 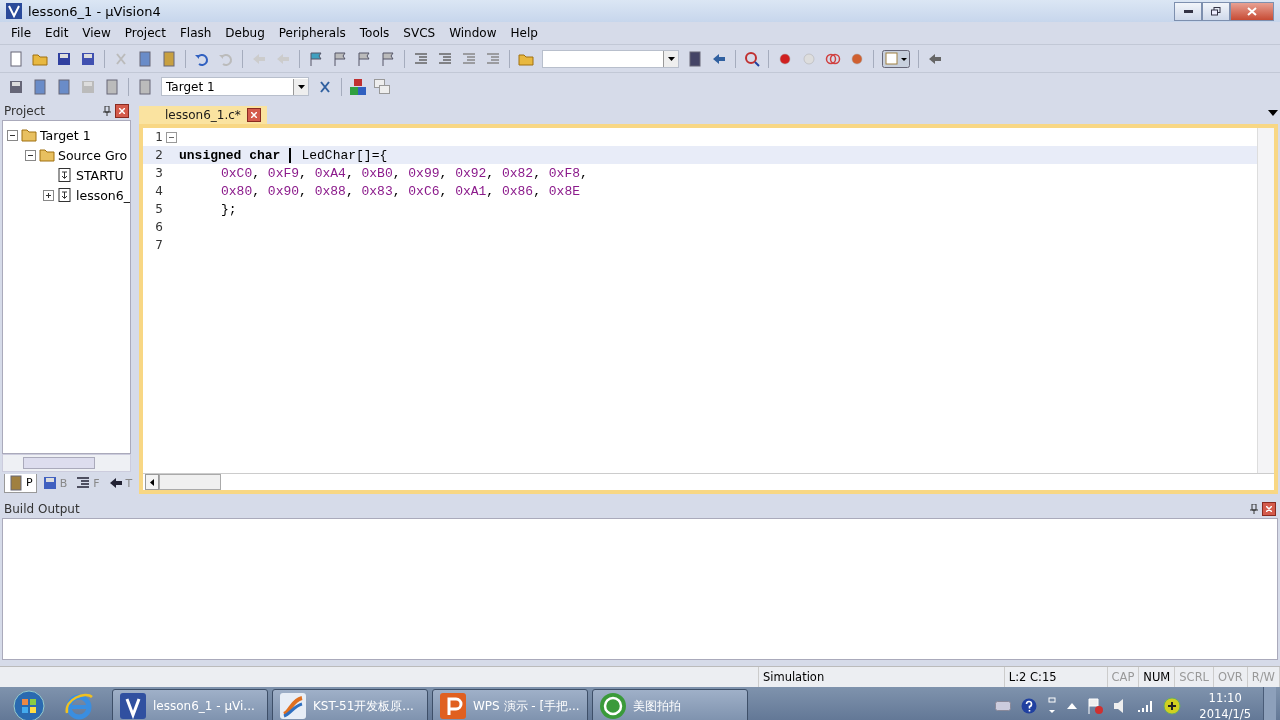 What do you see at coordinates (1172, 706) in the screenshot?
I see `plus-icon` at bounding box center [1172, 706].